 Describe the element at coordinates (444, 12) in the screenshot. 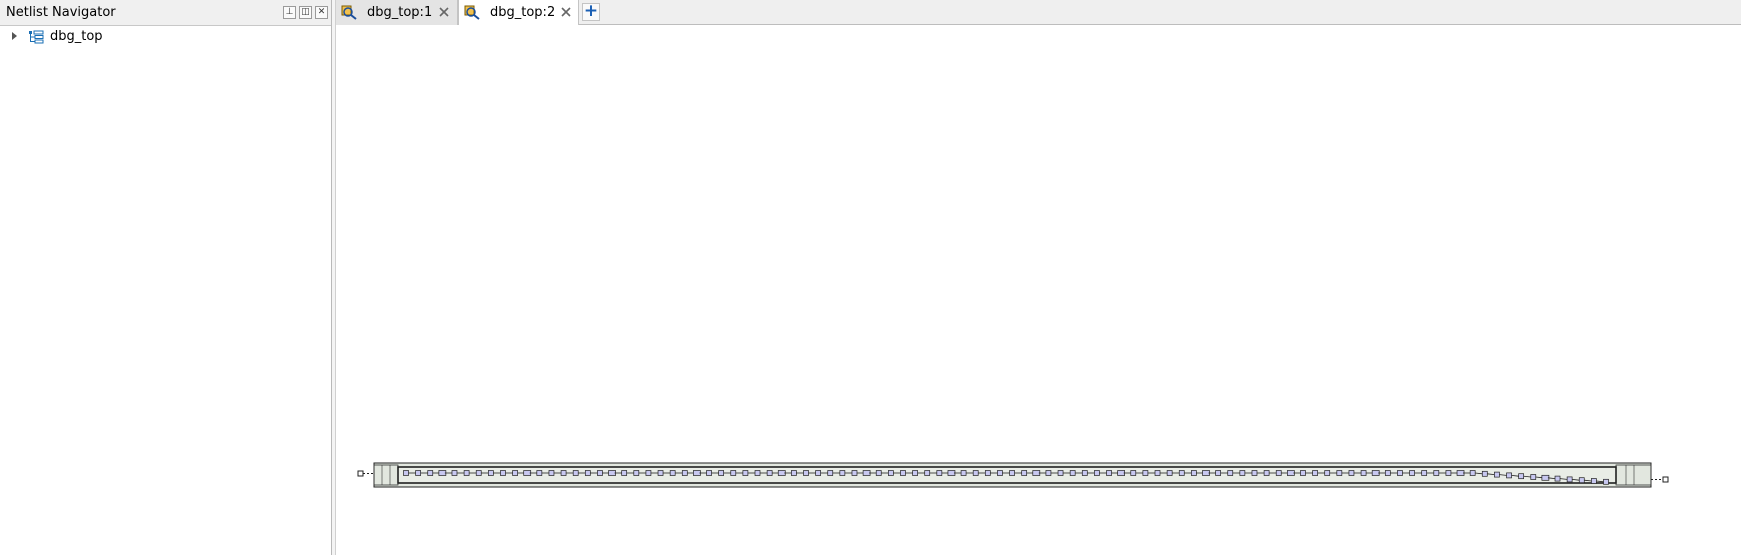

I see `close-tab-icon` at that location.